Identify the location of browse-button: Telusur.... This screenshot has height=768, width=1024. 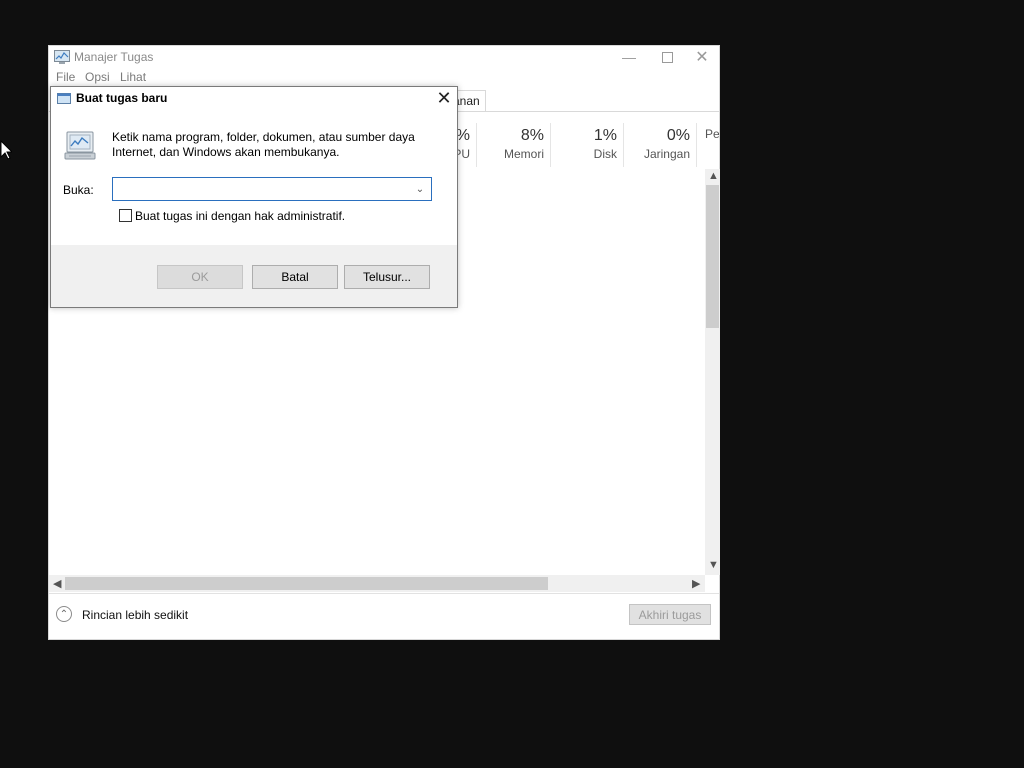
(387, 277).